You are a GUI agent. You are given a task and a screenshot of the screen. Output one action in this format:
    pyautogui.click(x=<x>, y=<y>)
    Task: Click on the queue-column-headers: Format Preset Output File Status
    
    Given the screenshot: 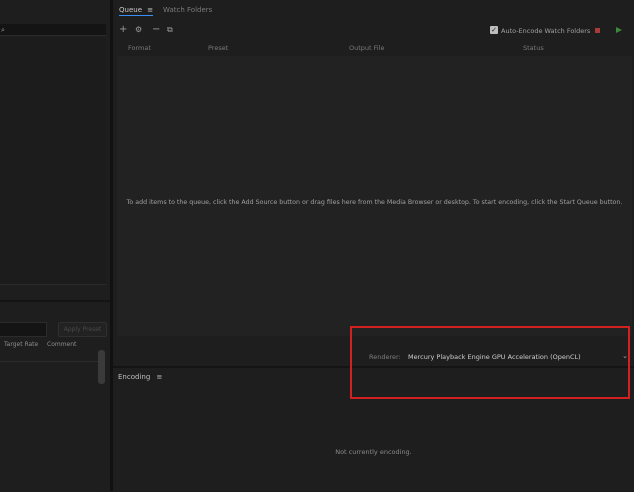 What is the action you would take?
    pyautogui.click(x=373, y=48)
    